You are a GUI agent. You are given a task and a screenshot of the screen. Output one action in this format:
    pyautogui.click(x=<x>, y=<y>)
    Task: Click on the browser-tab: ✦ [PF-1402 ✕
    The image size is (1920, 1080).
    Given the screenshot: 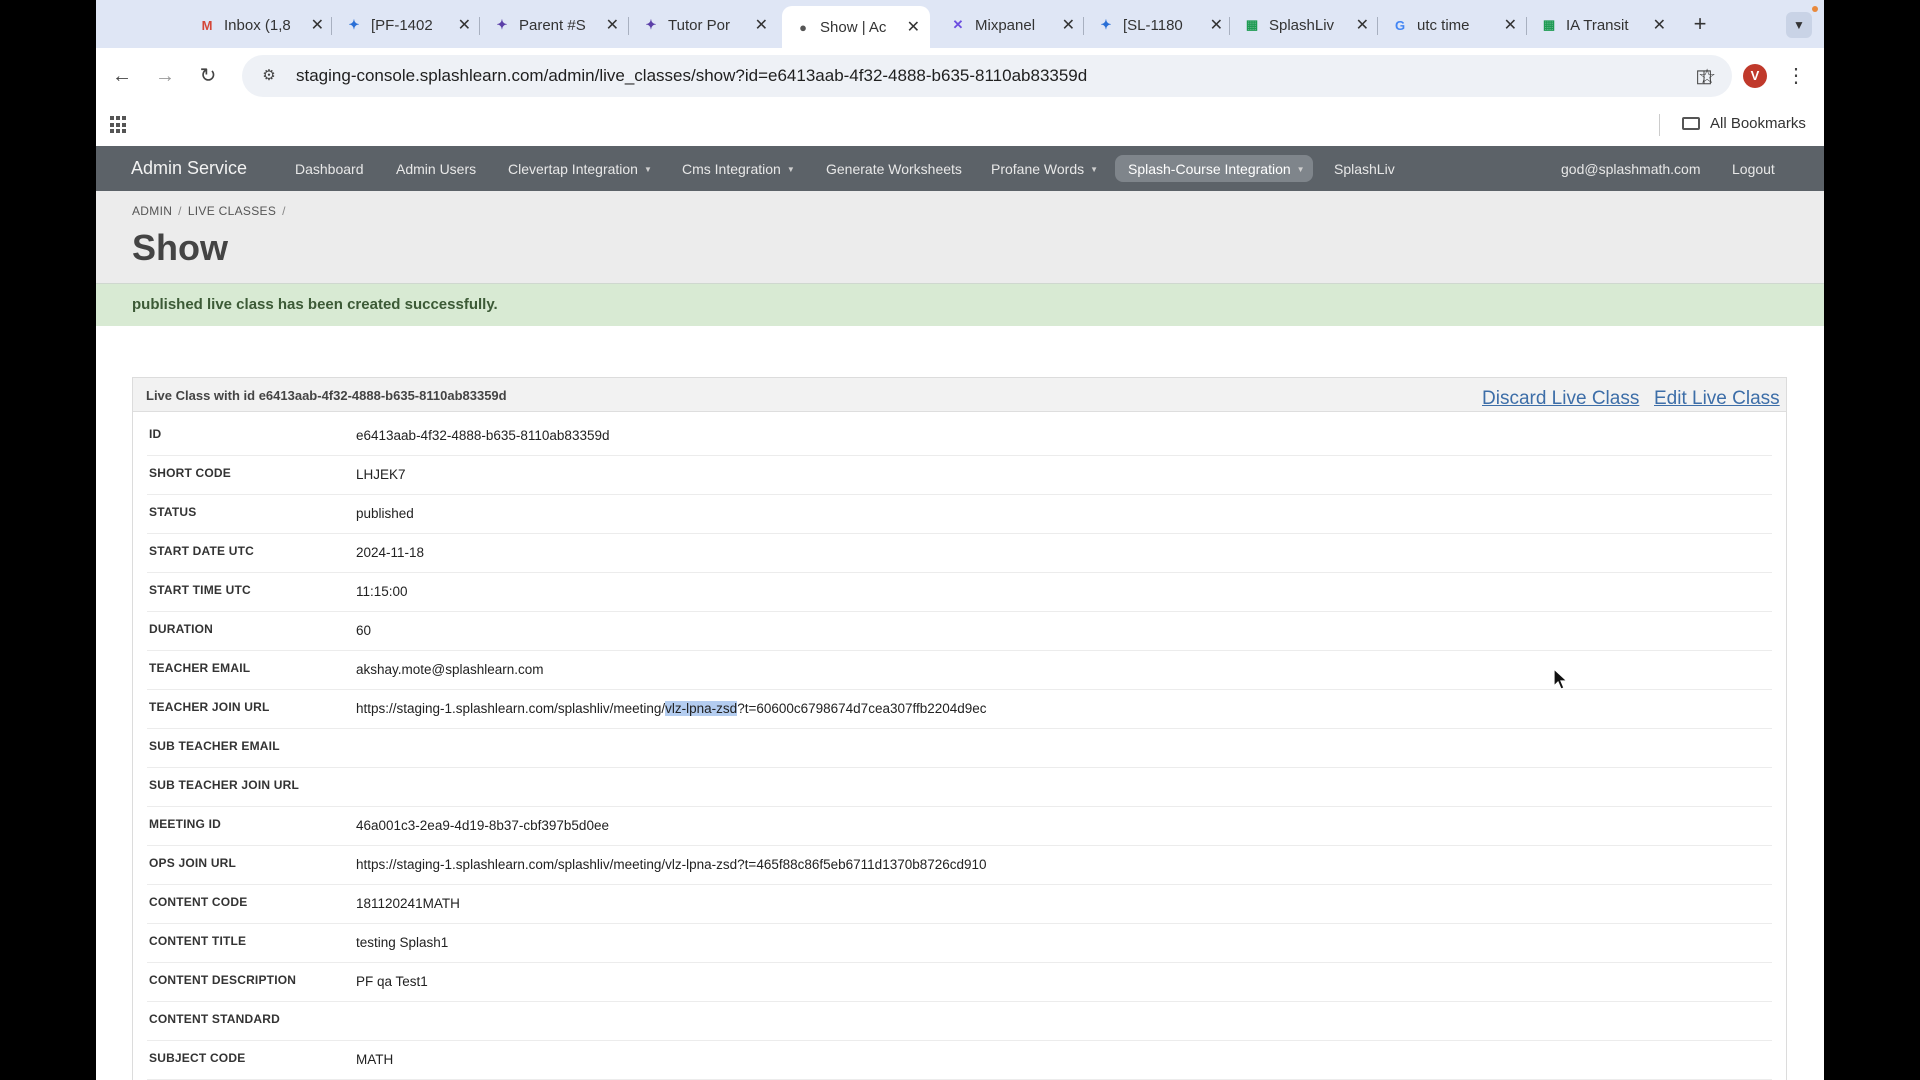 What is the action you would take?
    pyautogui.click(x=407, y=25)
    